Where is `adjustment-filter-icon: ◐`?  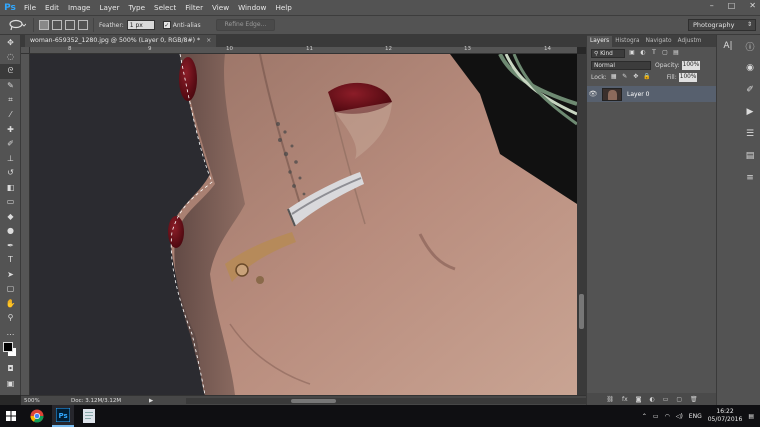
adjustment-filter-icon: ◐ is located at coordinates (643, 53).